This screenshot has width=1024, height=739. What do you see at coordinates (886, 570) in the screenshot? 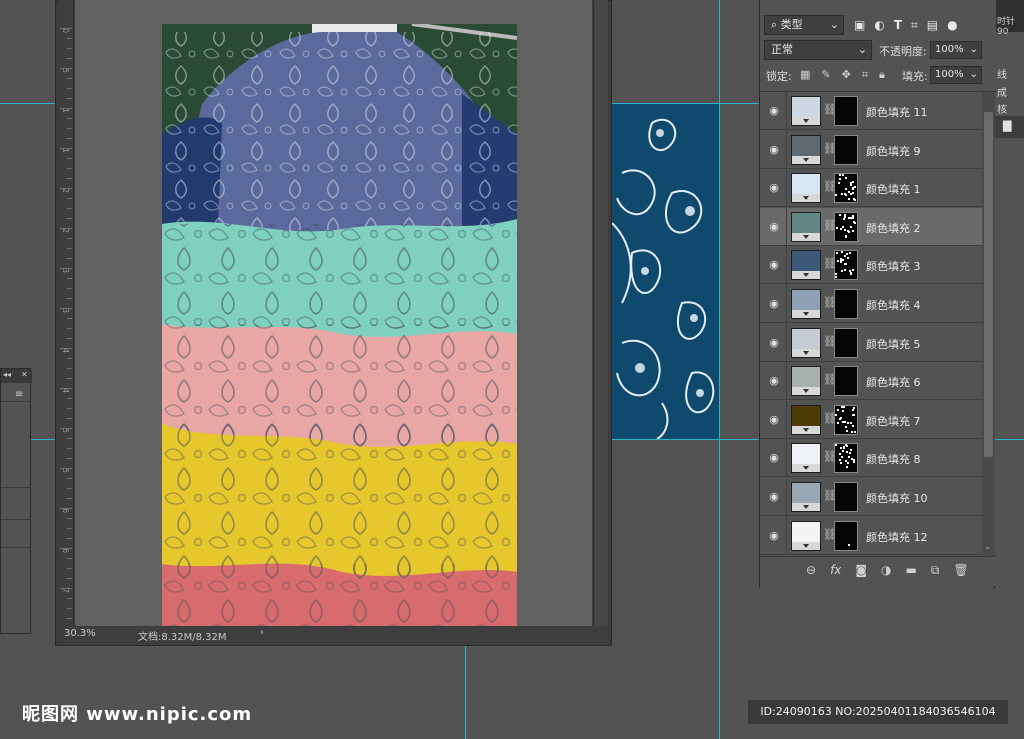
I see `adjustment-icon: ◑` at bounding box center [886, 570].